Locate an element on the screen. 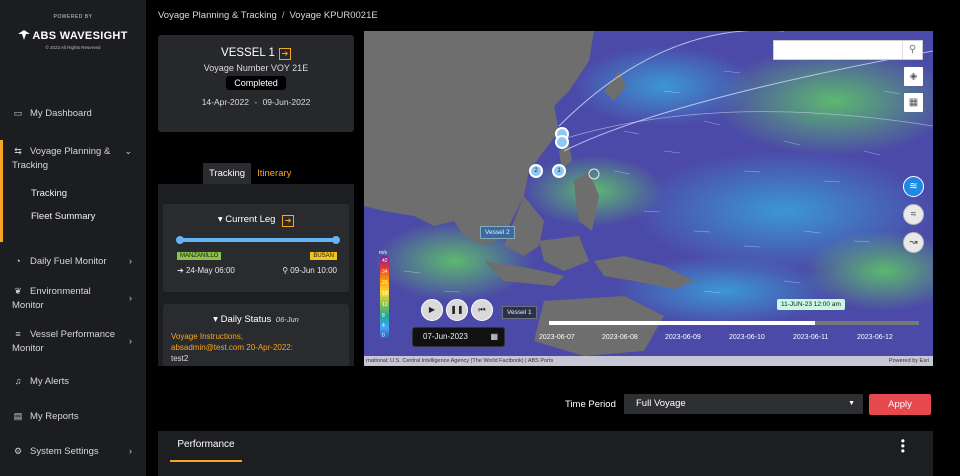 This screenshot has height=476, width=960. legend-tick: 26 is located at coordinates (385, 283).